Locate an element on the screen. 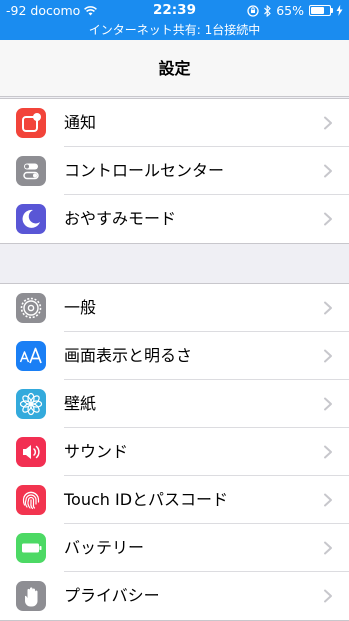 The height and width of the screenshot is (621, 349). settings-row-label: 一般 is located at coordinates (80, 307).